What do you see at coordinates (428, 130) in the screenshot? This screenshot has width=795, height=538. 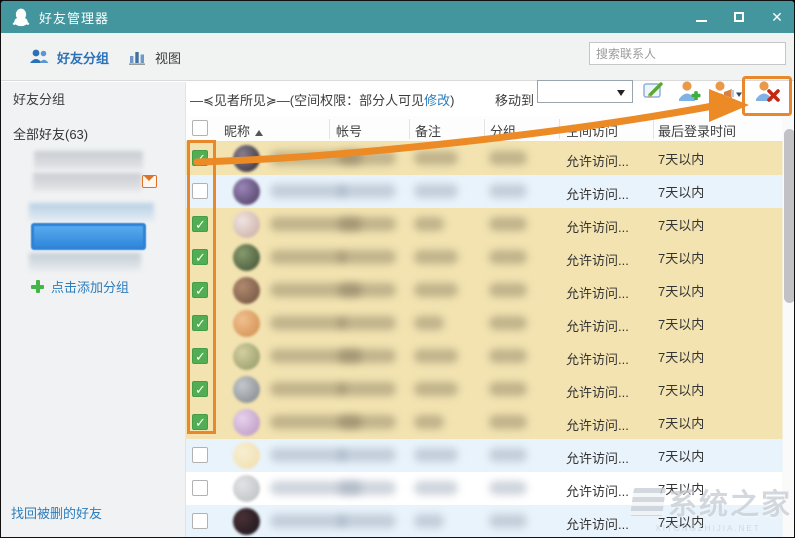 I see `column-header-remark: 备注` at bounding box center [428, 130].